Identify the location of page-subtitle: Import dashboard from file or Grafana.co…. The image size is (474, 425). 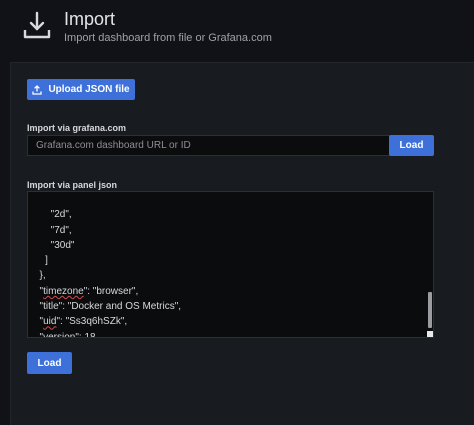
(168, 38).